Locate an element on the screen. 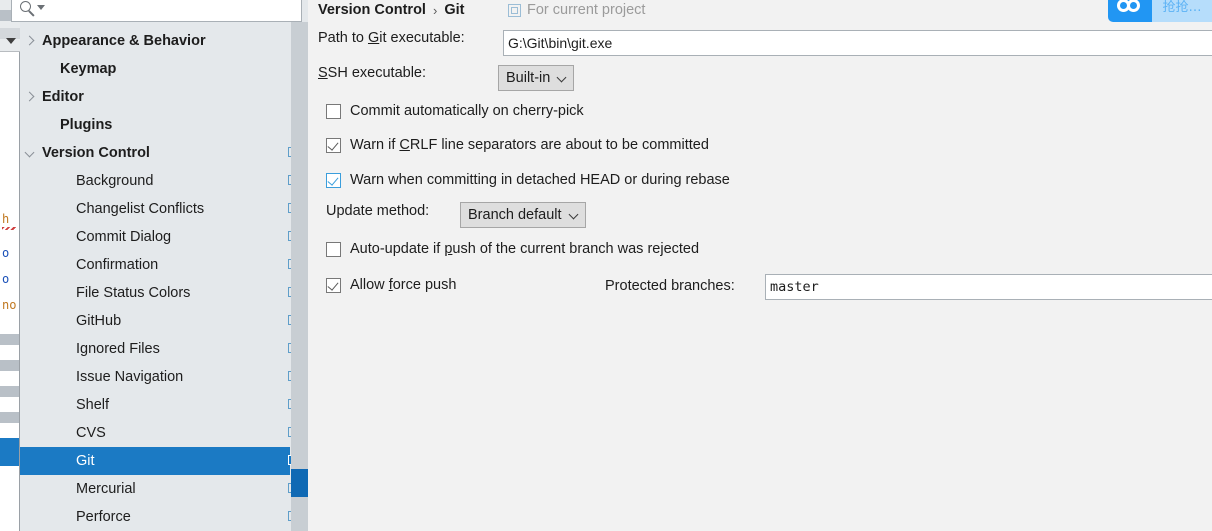  sidebar-item-git: Git is located at coordinates (161, 461).